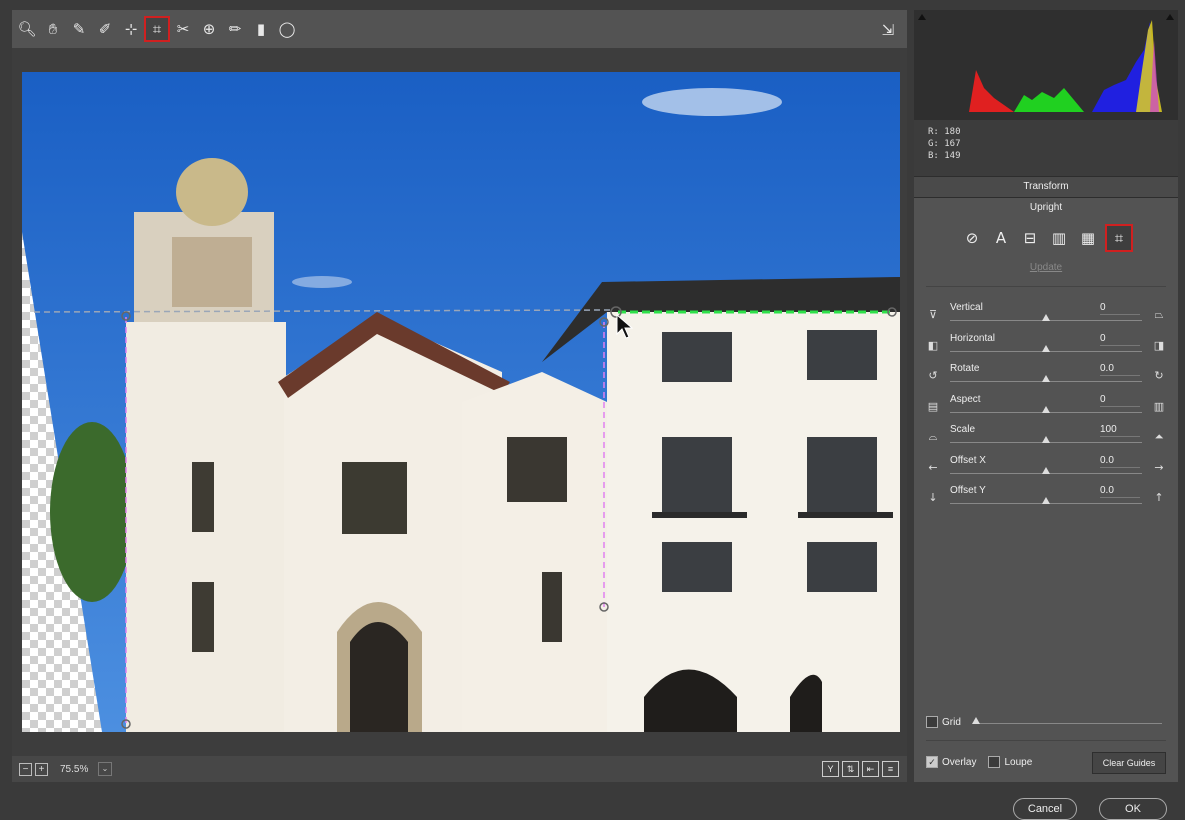 The height and width of the screenshot is (820, 1185). I want to click on slider-rotate: ↺ Rotate 0.0 ↻, so click(1046, 378).